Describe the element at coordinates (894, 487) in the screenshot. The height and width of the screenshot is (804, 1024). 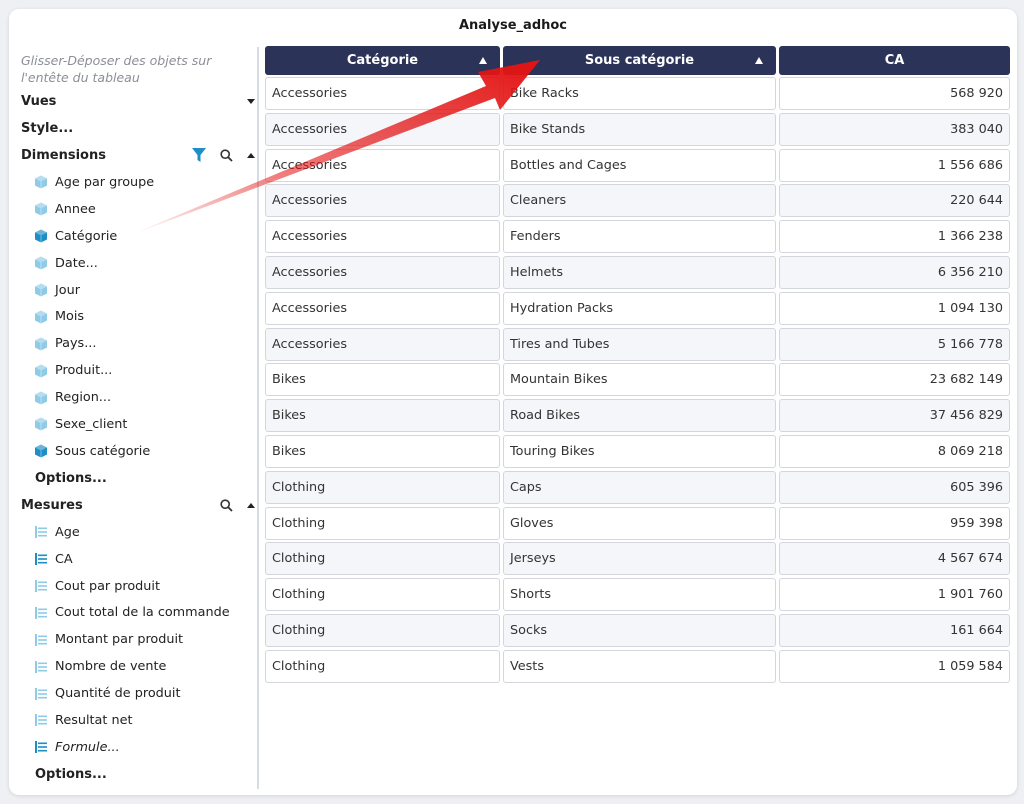
I see `cell-ca: 605 396` at that location.